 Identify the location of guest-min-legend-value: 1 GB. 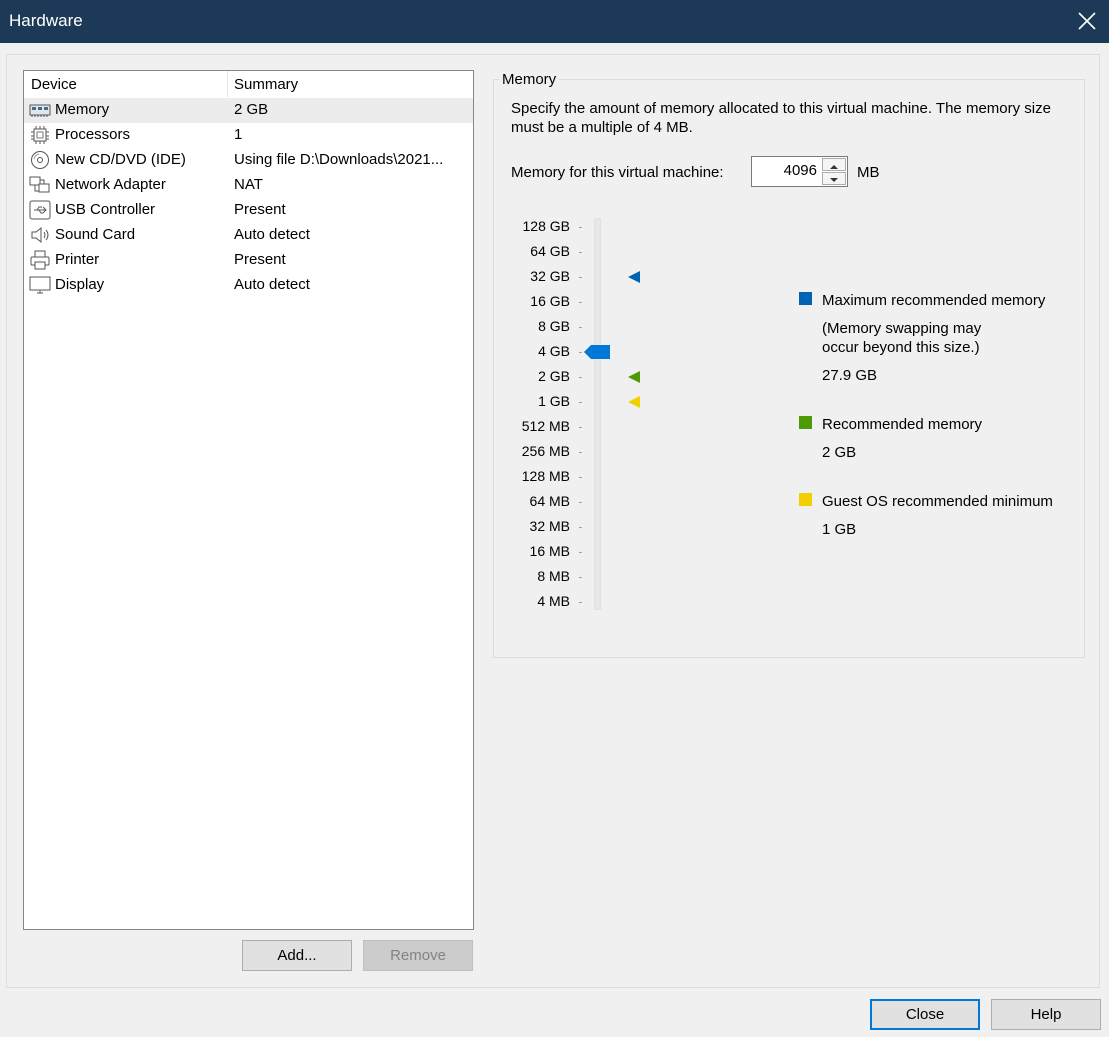
(839, 529).